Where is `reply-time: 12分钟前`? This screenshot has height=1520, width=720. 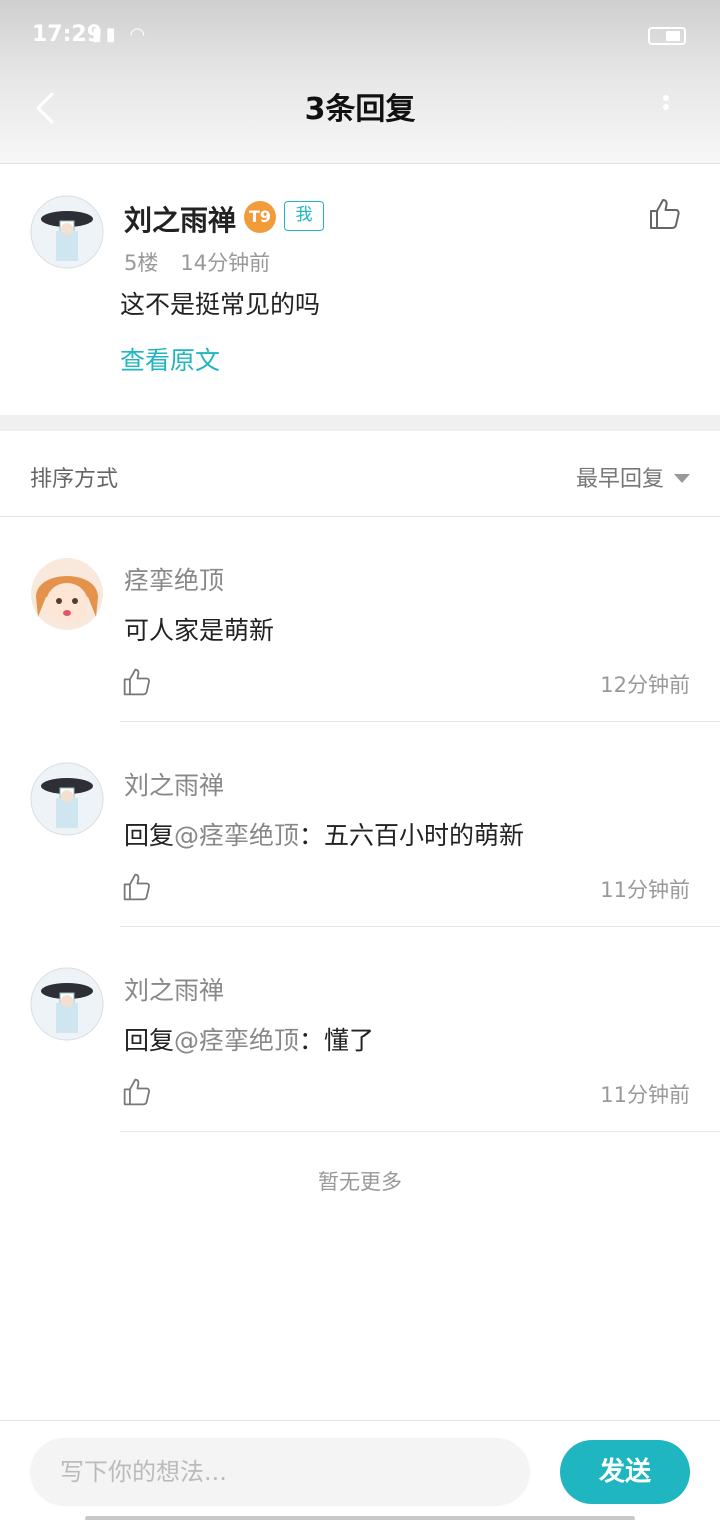
reply-time: 12分钟前 is located at coordinates (645, 685).